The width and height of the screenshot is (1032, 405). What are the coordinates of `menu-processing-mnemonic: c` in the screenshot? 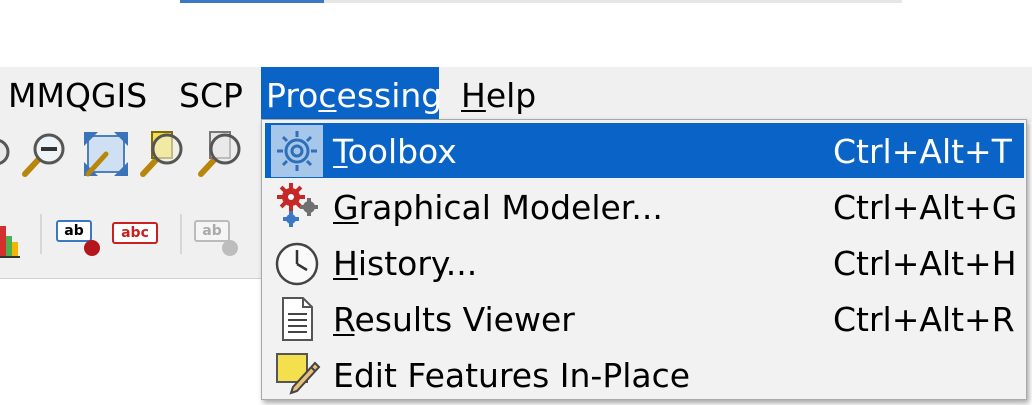 It's located at (327, 95).